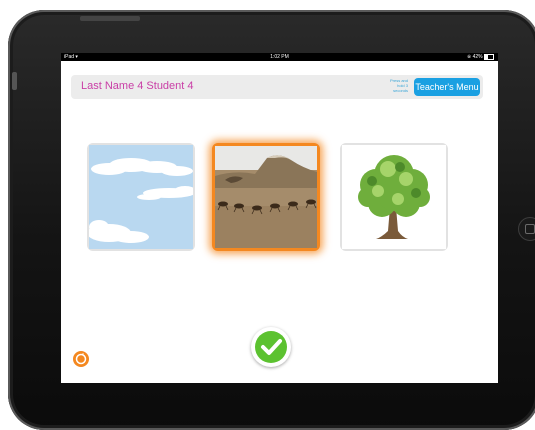  I want to click on status-time: 1:02 PM, so click(279, 57).